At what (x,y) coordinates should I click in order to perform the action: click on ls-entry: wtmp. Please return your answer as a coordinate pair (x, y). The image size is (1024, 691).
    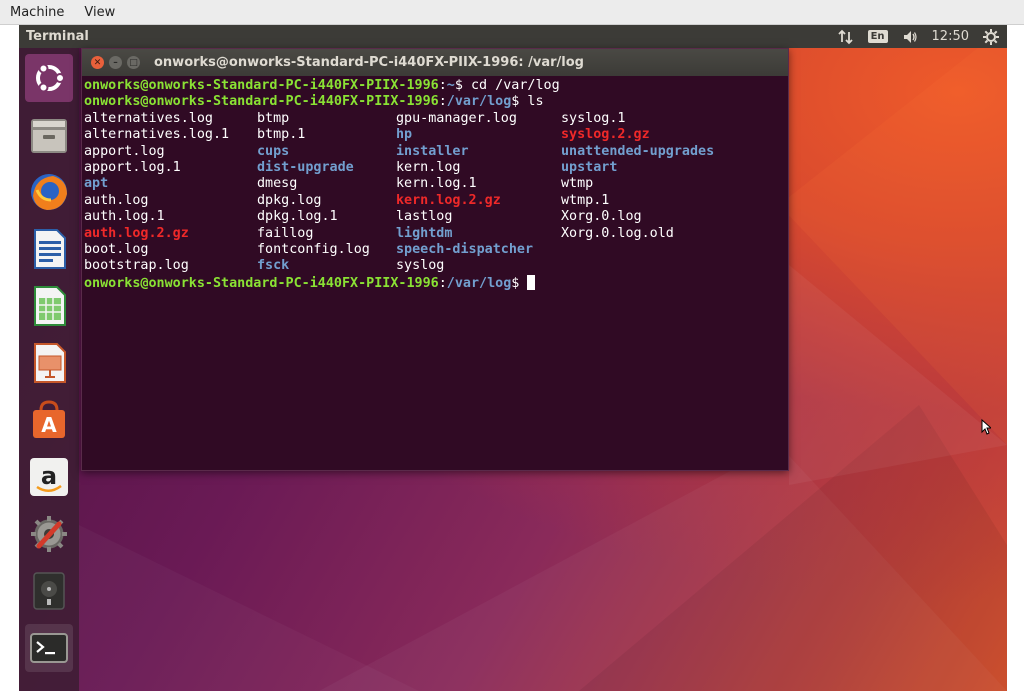
    Looking at the image, I should click on (577, 184).